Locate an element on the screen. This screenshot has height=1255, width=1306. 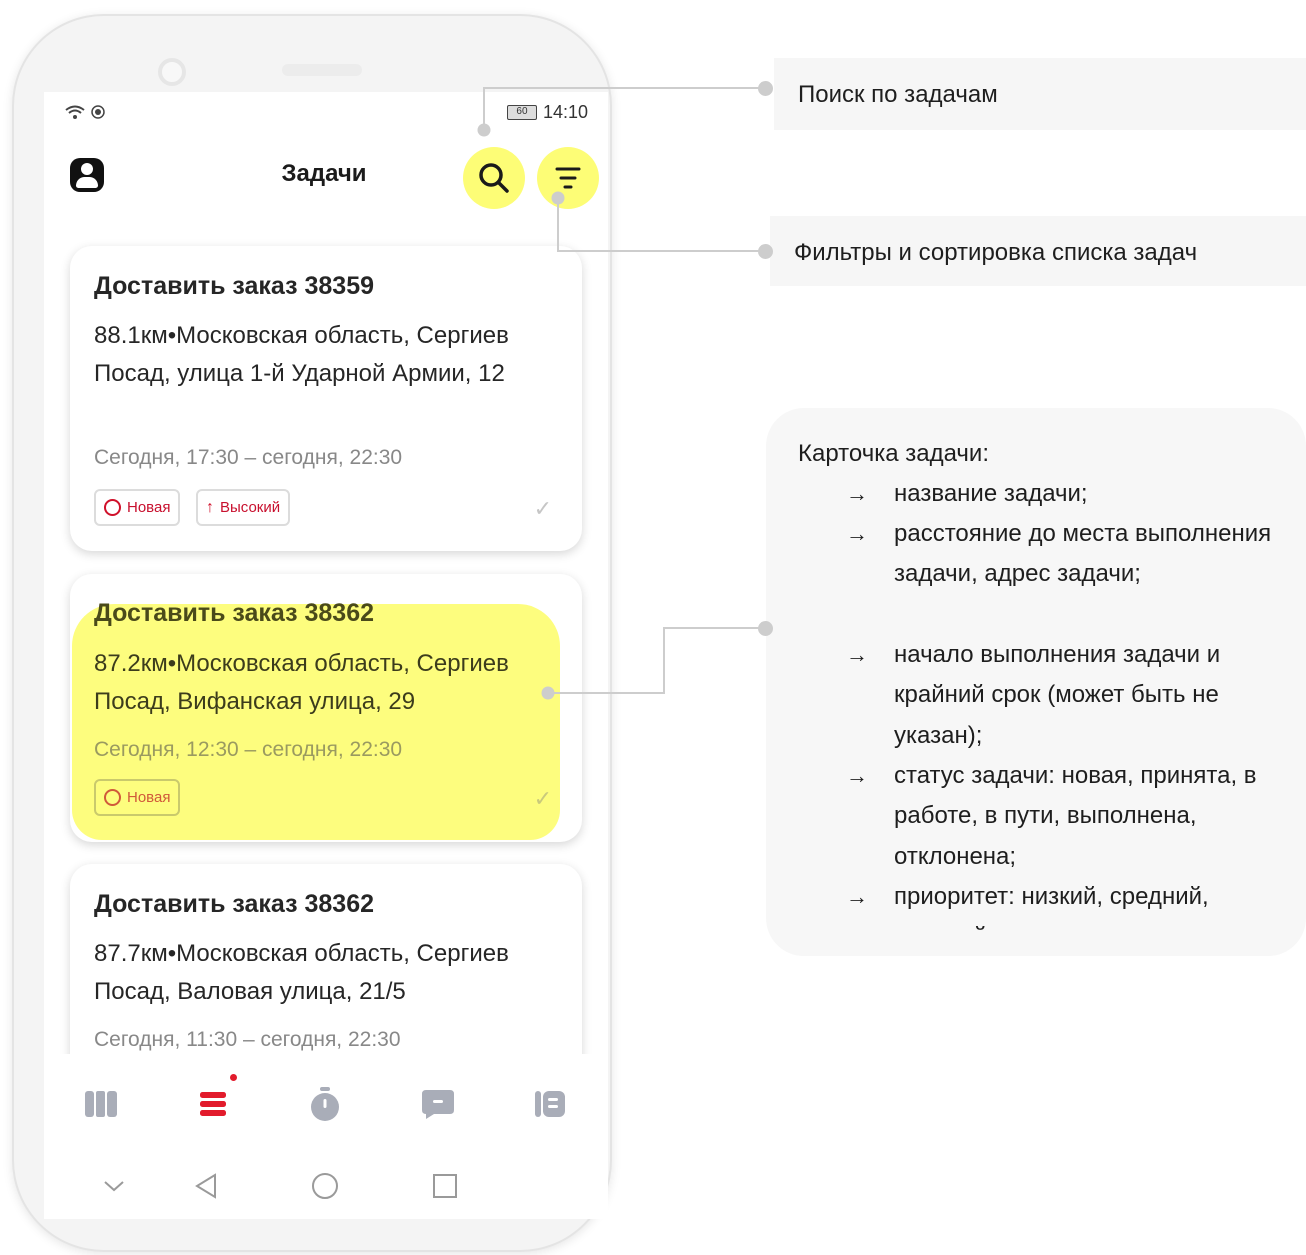
back-triangle-icon is located at coordinates (205, 1186).